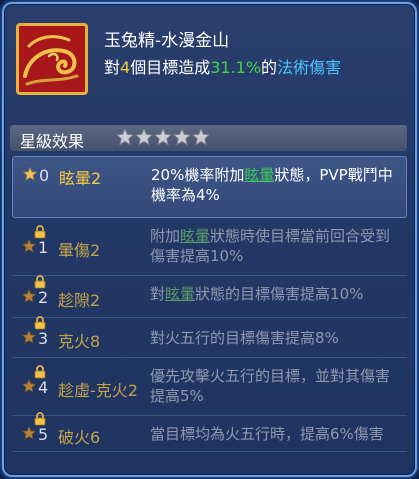 The width and height of the screenshot is (419, 479). Describe the element at coordinates (79, 341) in the screenshot. I see `effect-name: 克火8` at that location.